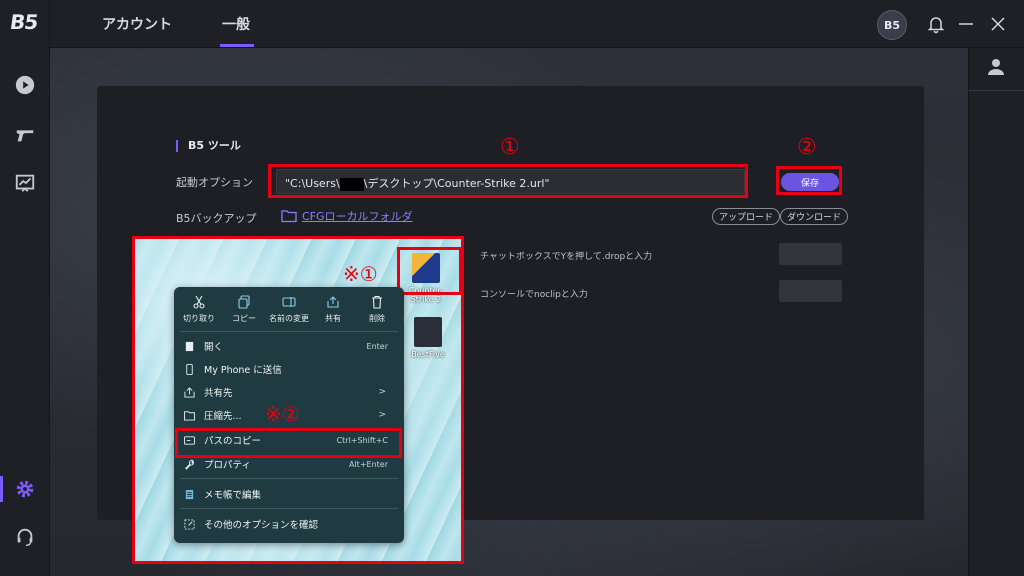 This screenshot has height=576, width=1024. Describe the element at coordinates (25, 135) in the screenshot. I see `gun-icon` at that location.